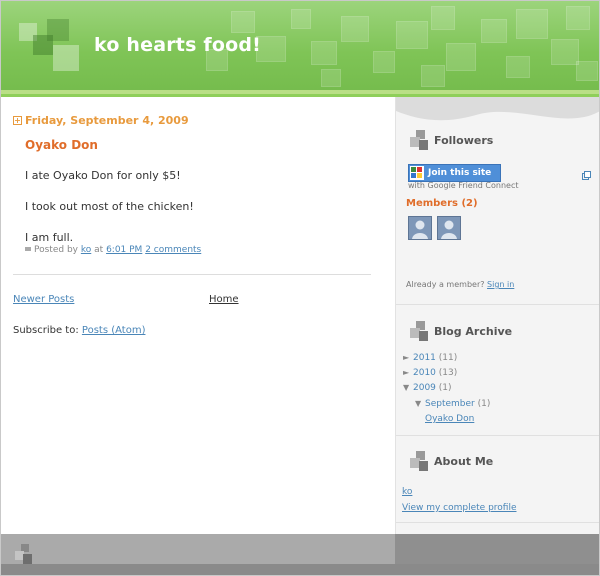 The height and width of the screenshot is (576, 600). Describe the element at coordinates (586, 172) in the screenshot. I see `expand-icon` at that location.